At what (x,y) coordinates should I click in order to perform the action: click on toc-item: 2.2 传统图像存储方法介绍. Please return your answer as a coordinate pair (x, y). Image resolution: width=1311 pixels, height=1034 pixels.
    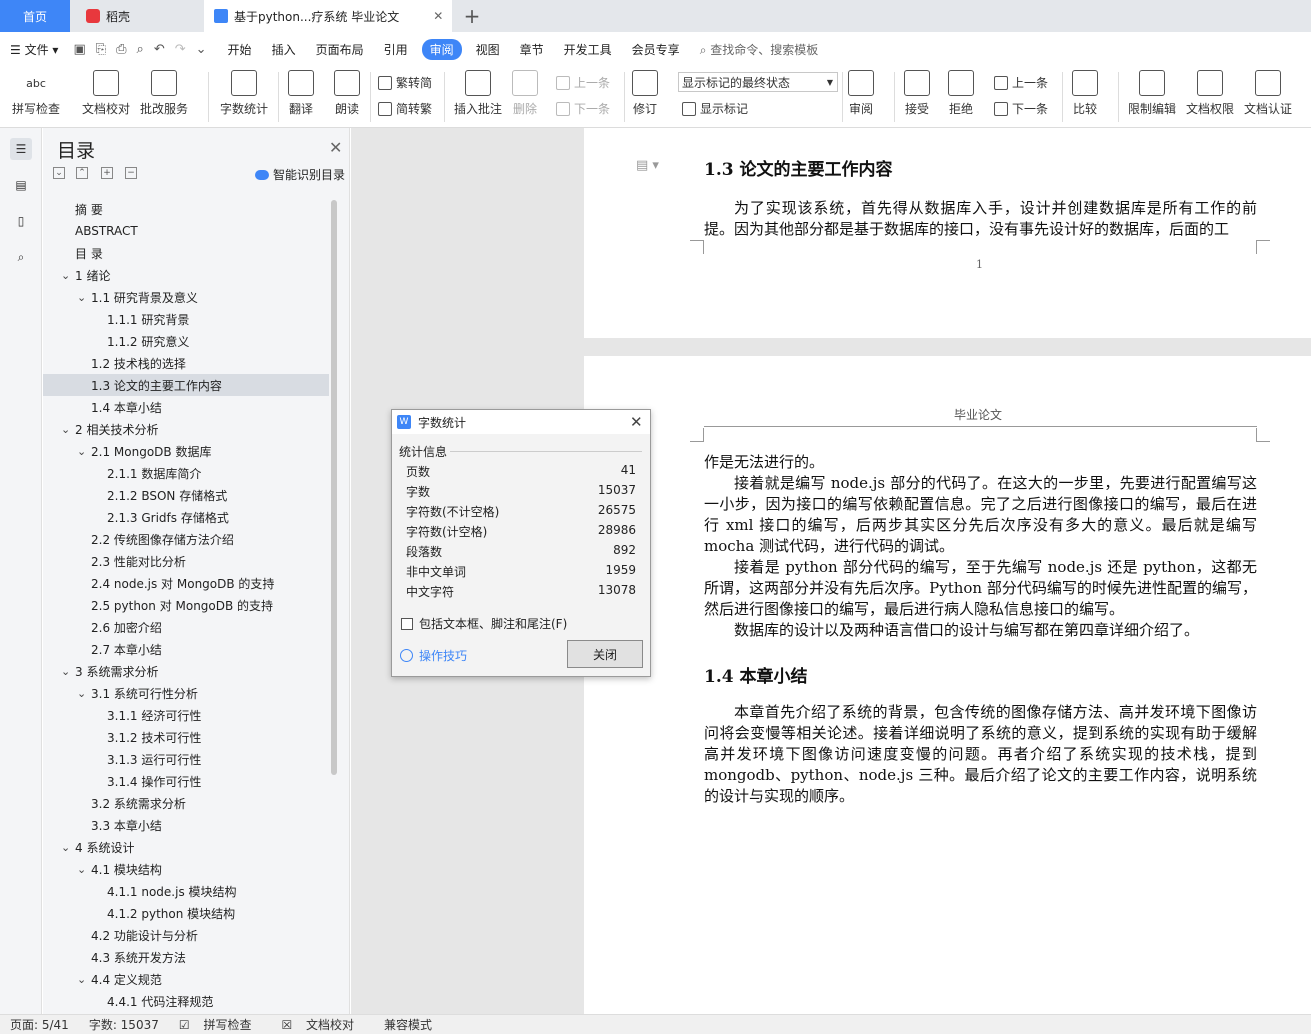
    Looking at the image, I should click on (186, 539).